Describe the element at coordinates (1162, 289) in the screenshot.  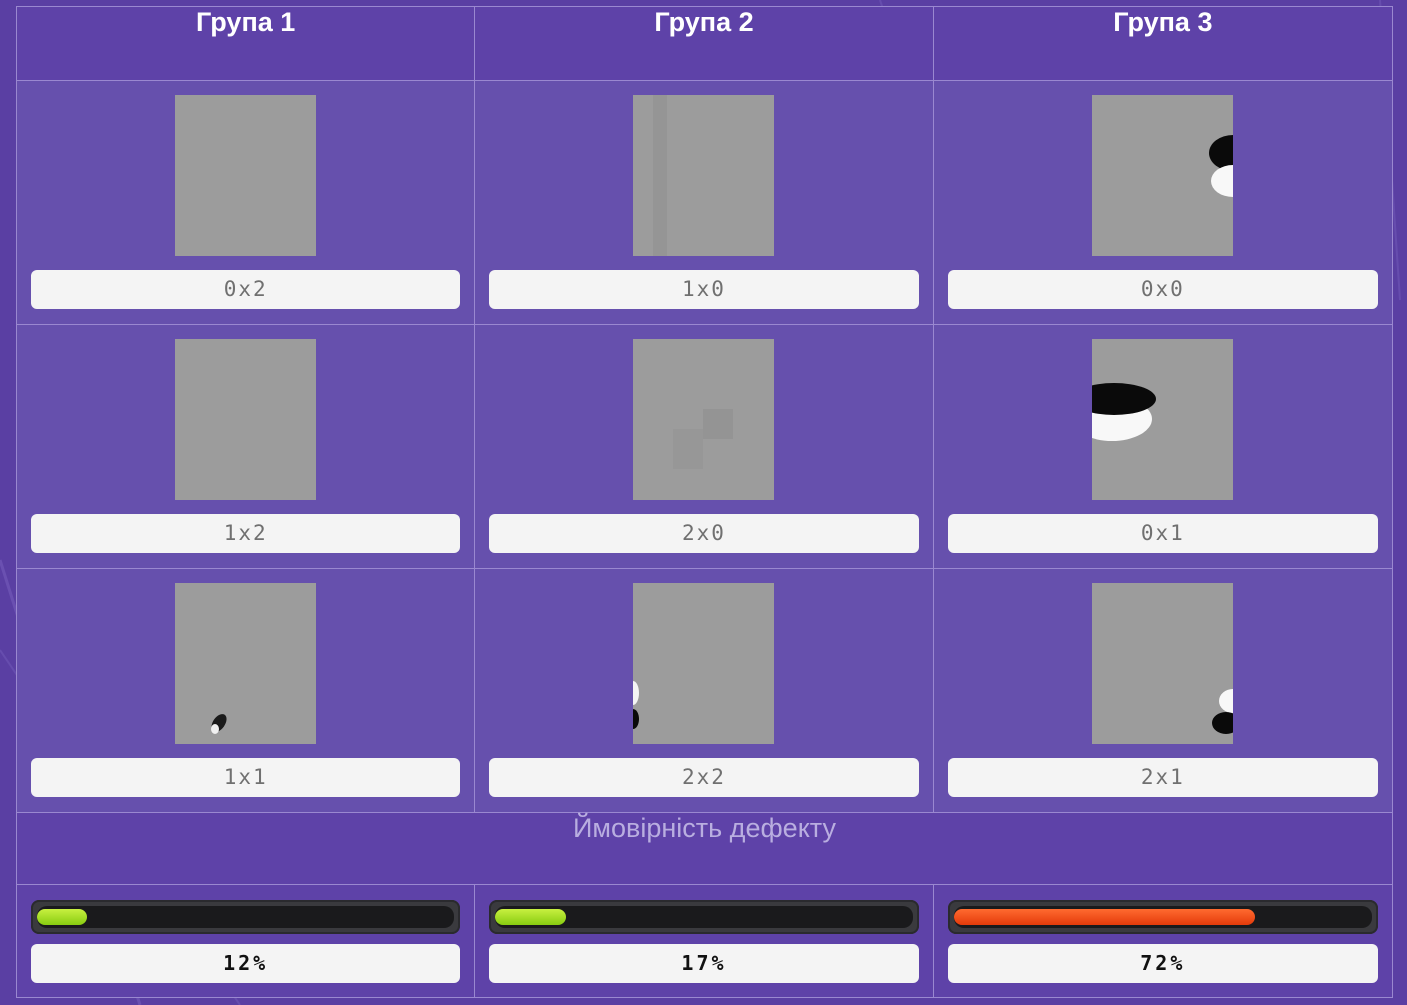
I see `tile-label: 0x0` at that location.